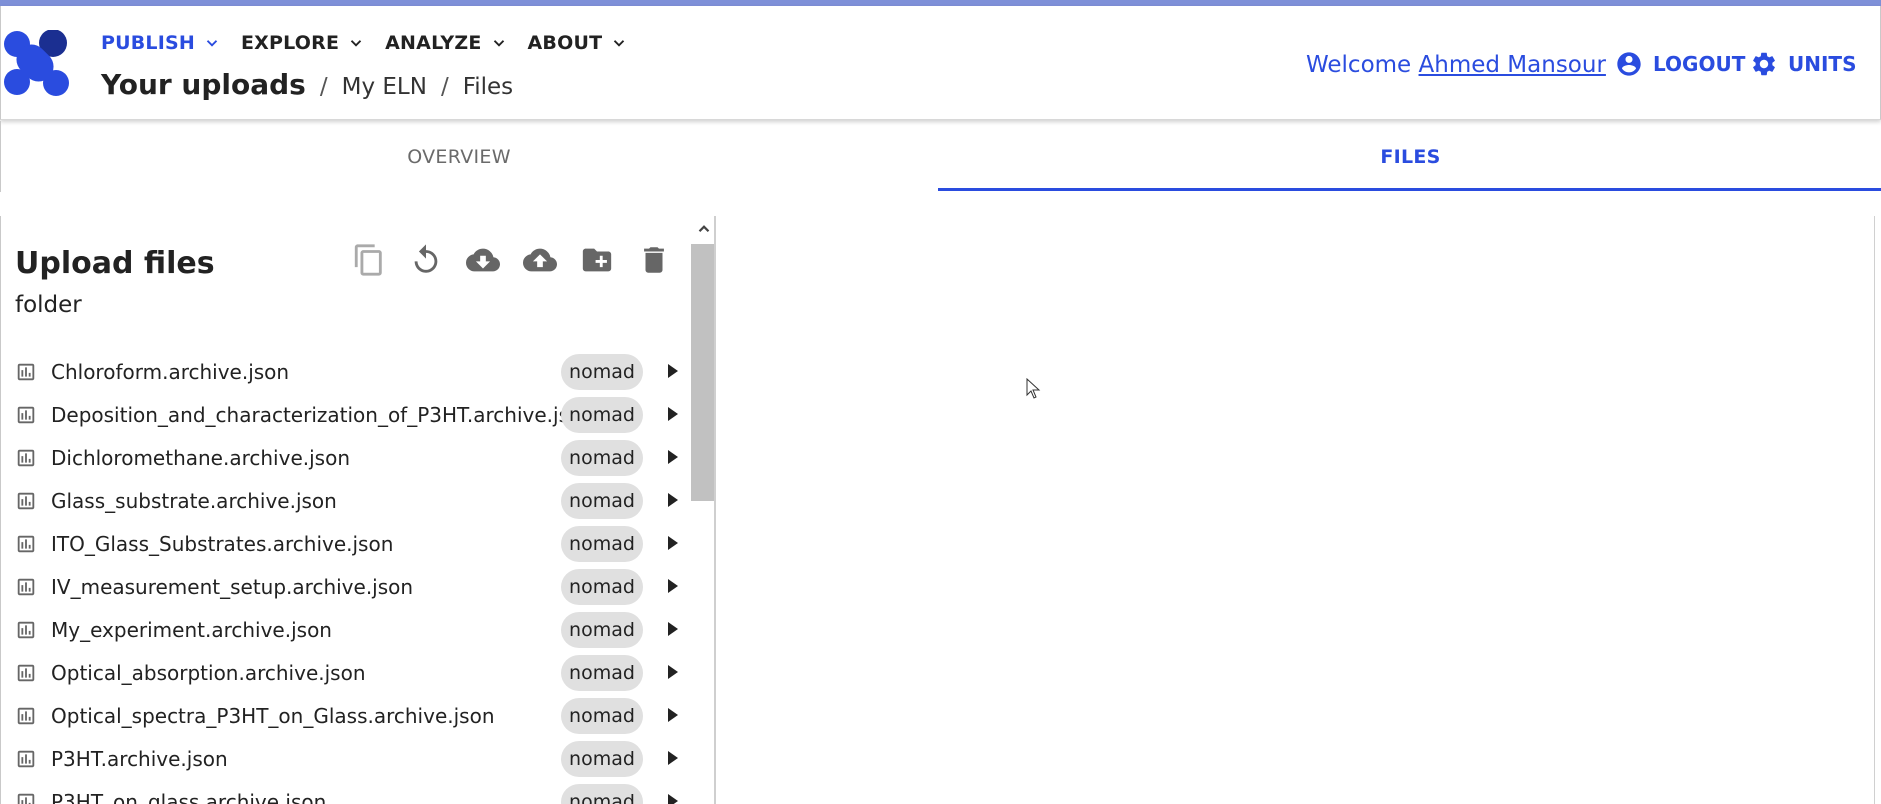 Image resolution: width=1881 pixels, height=804 pixels. What do you see at coordinates (191, 629) in the screenshot?
I see `file-name: My_experiment.archive.json` at bounding box center [191, 629].